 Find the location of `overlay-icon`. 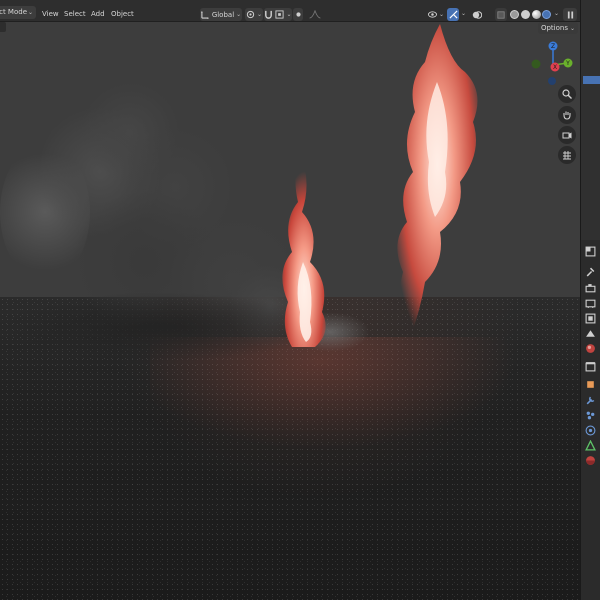

overlay-icon is located at coordinates (477, 14).